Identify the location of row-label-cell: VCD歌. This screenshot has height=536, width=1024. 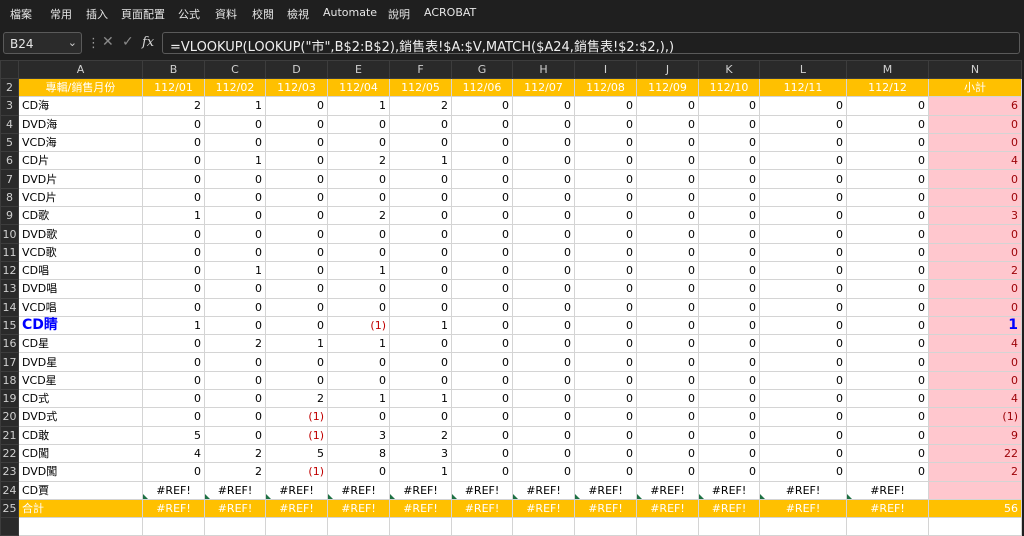
(80, 252).